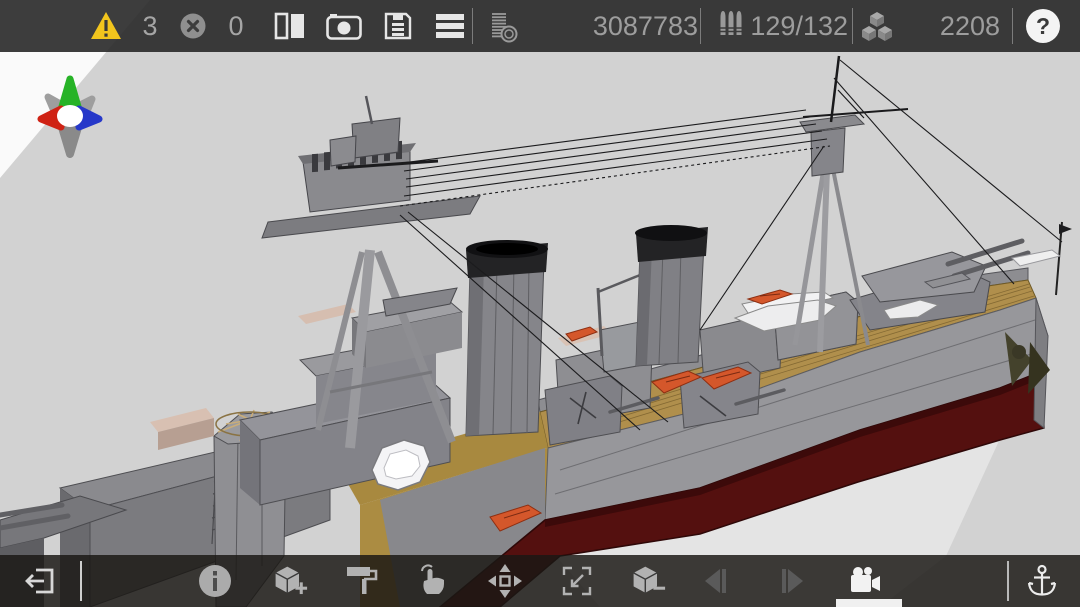  Describe the element at coordinates (648, 581) in the screenshot. I see `remove-block-icon` at that location.